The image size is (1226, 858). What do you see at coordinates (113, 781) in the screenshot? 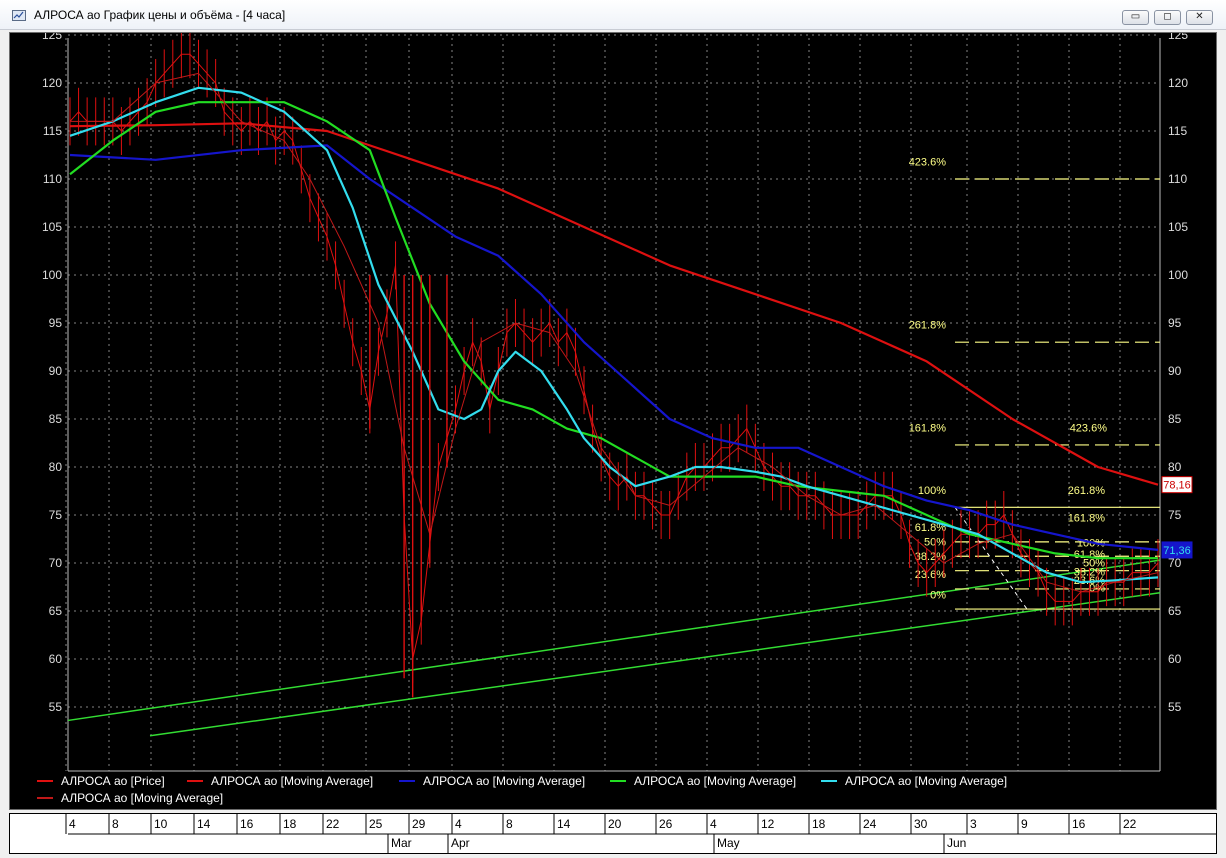
I see `legend-label: АЛРОСА ао [Price]` at bounding box center [113, 781].